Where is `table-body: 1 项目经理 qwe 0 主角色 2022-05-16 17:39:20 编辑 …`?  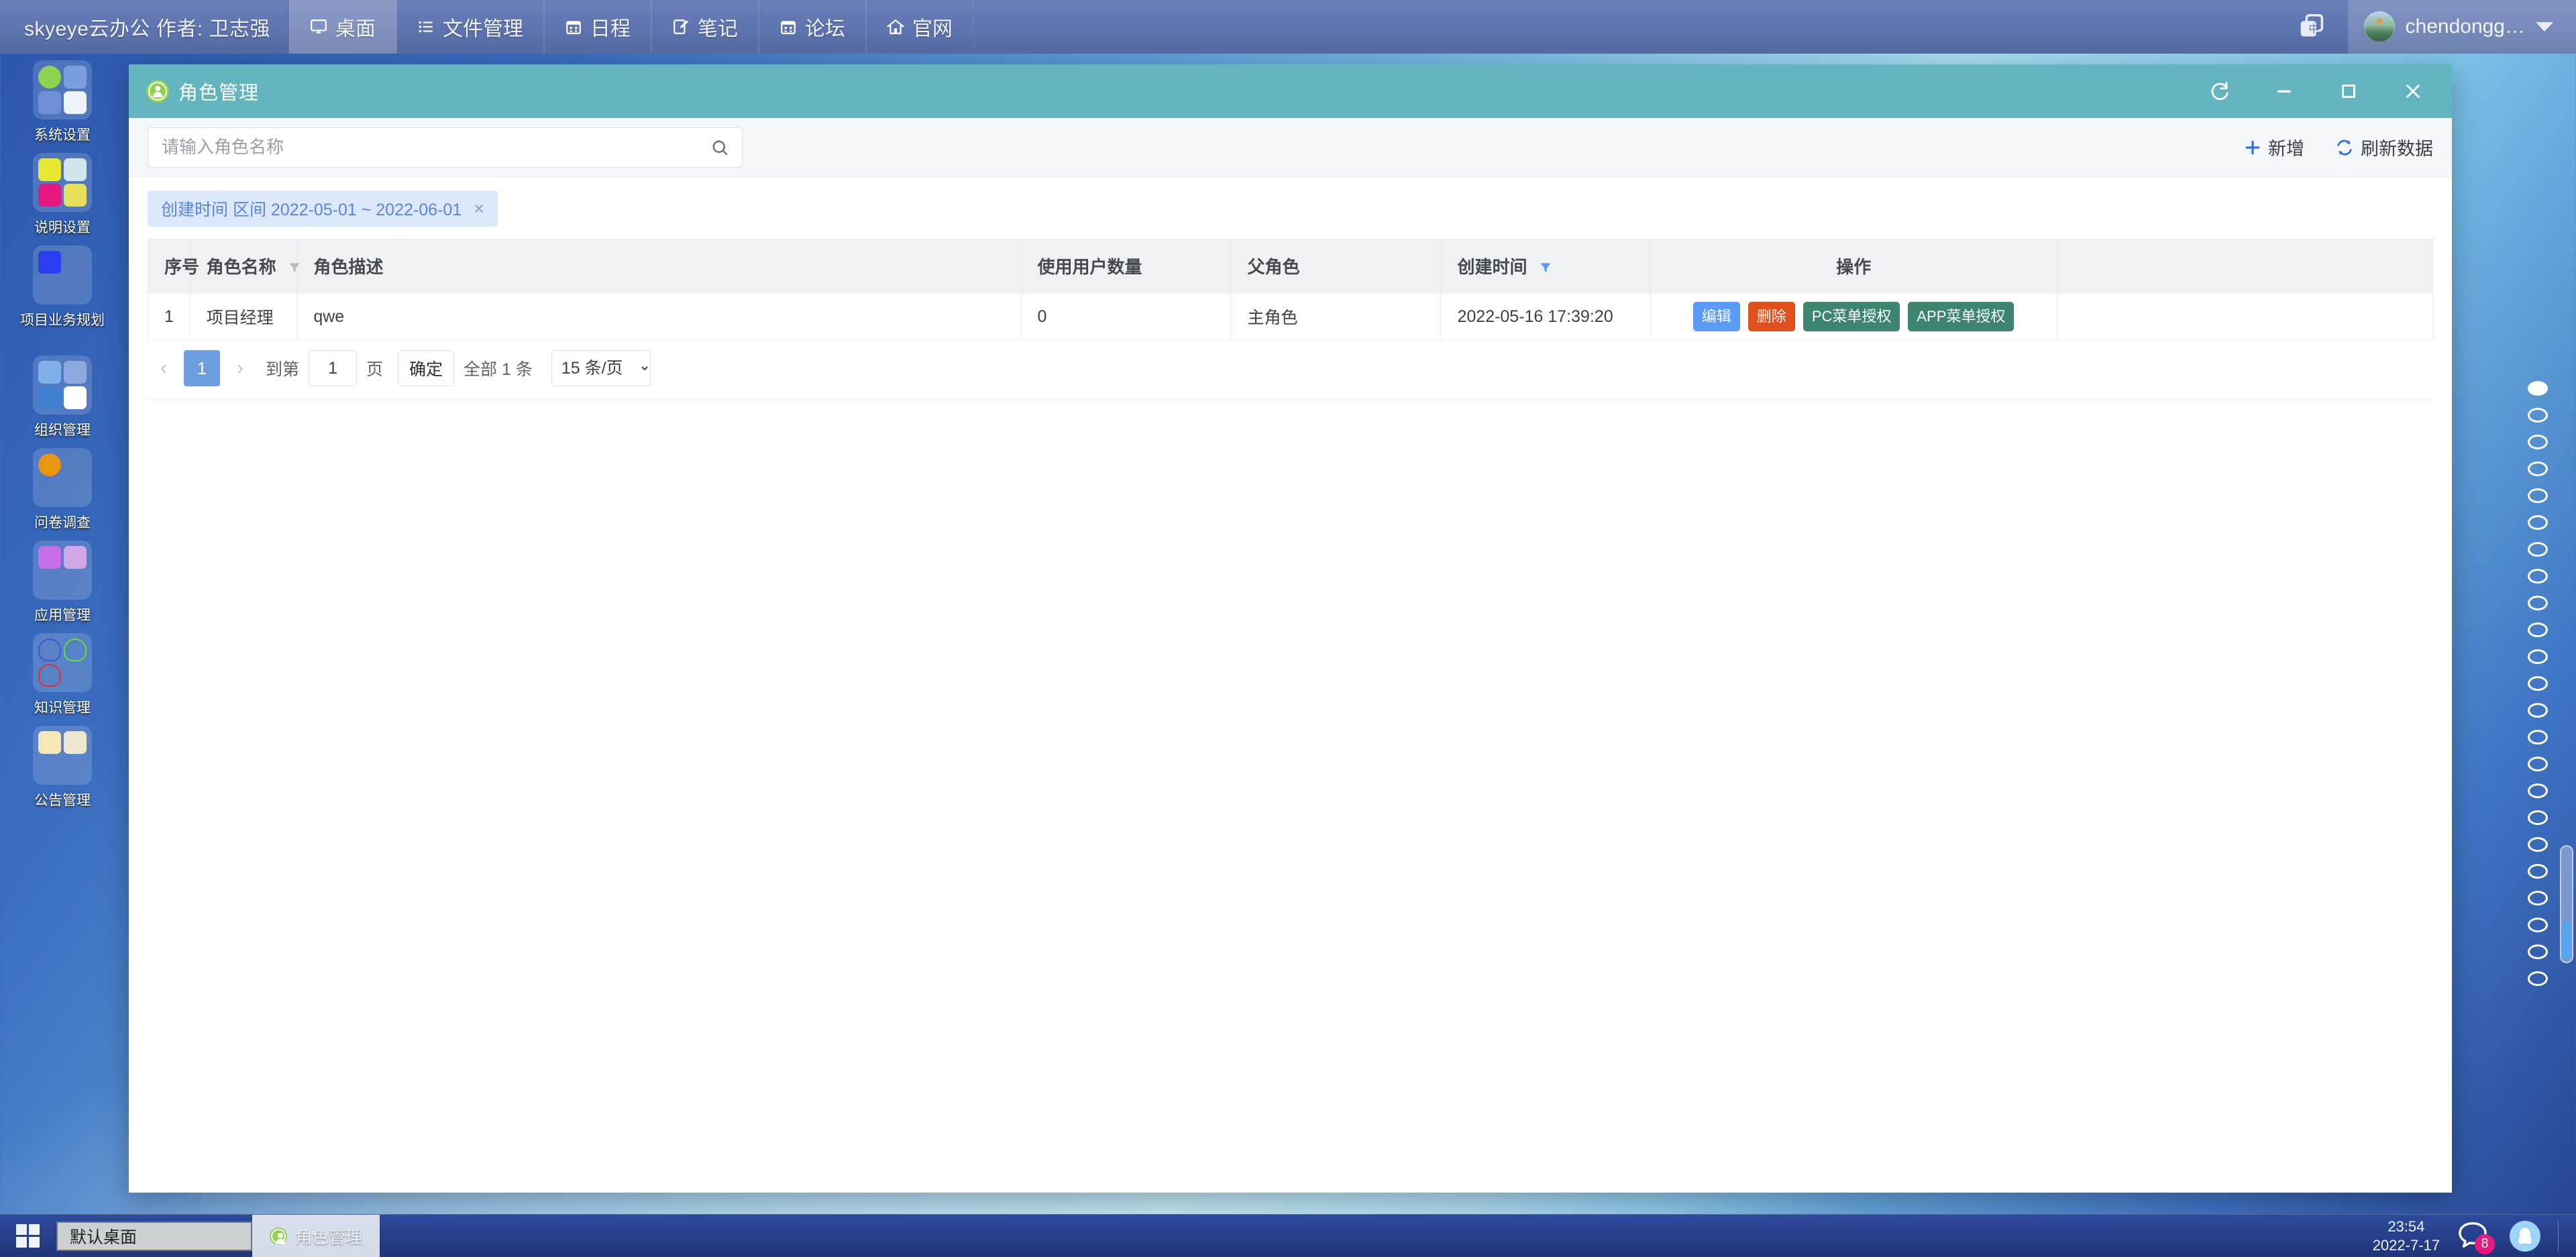 table-body: 1 项目经理 qwe 0 主角色 2022-05-16 17:39:20 编辑 … is located at coordinates (1291, 316).